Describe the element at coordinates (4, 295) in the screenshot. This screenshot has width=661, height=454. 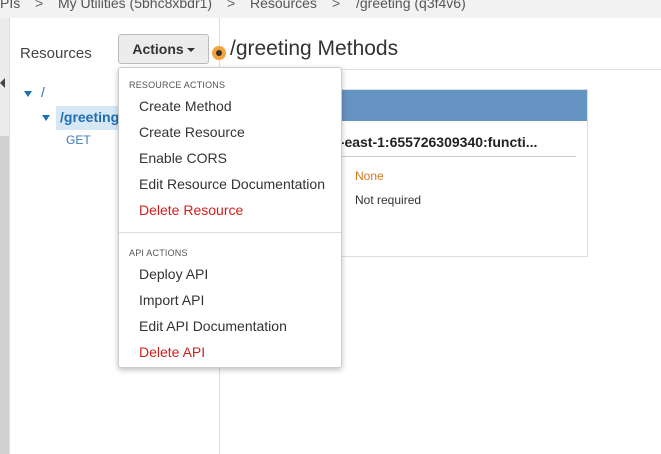
I see `scrollbar` at that location.